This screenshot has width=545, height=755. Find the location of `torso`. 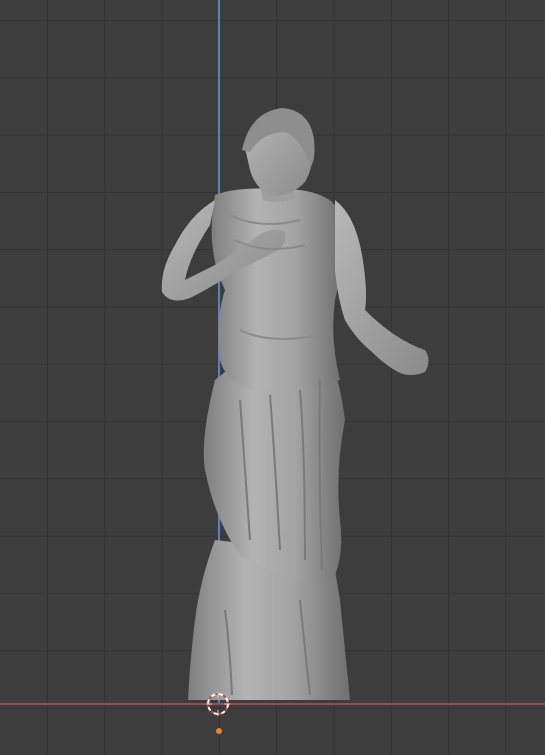

torso is located at coordinates (276, 290).